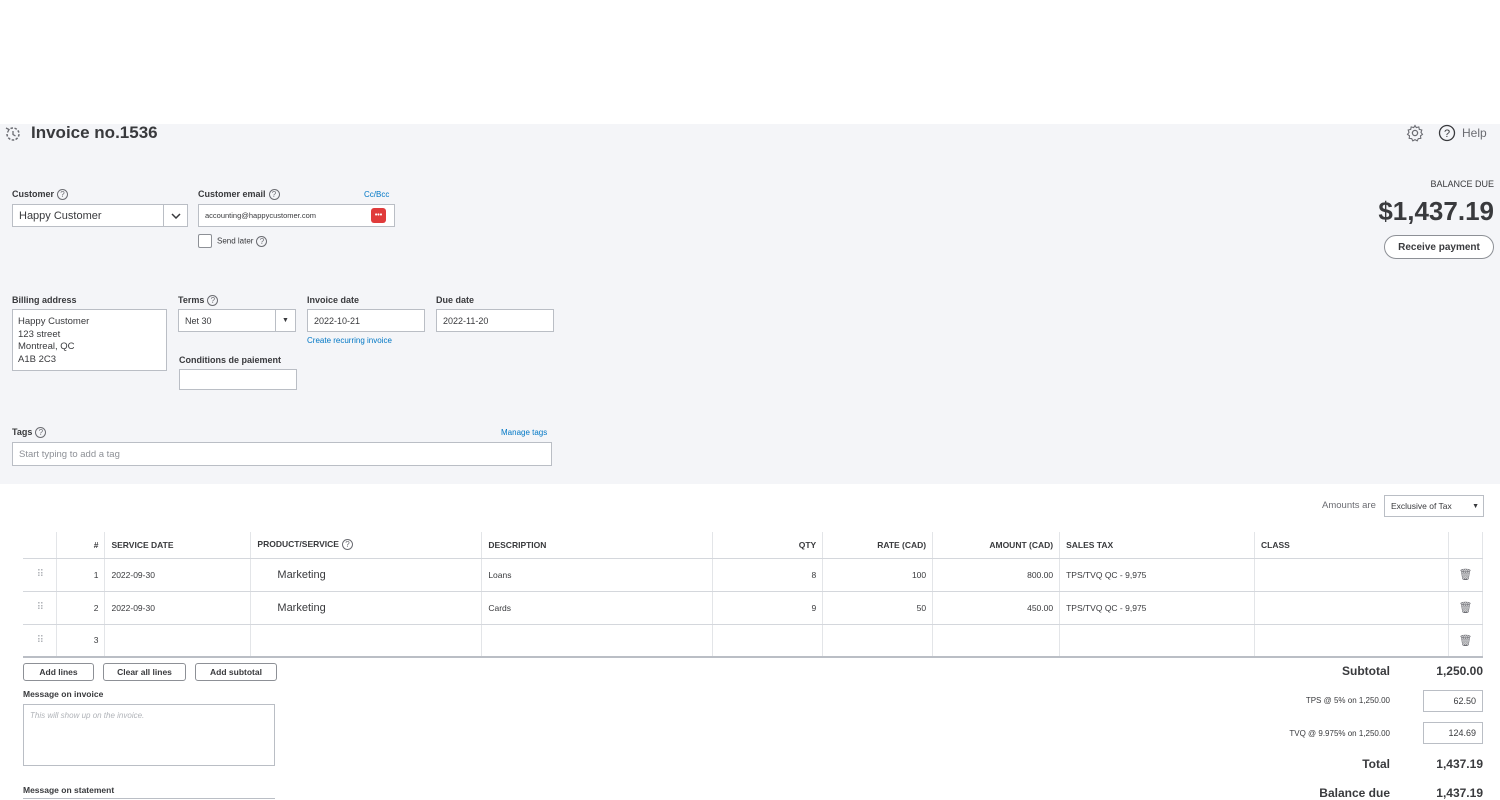  Describe the element at coordinates (237, 320) in the screenshot. I see `terms-select: Net 30 ▼` at that location.